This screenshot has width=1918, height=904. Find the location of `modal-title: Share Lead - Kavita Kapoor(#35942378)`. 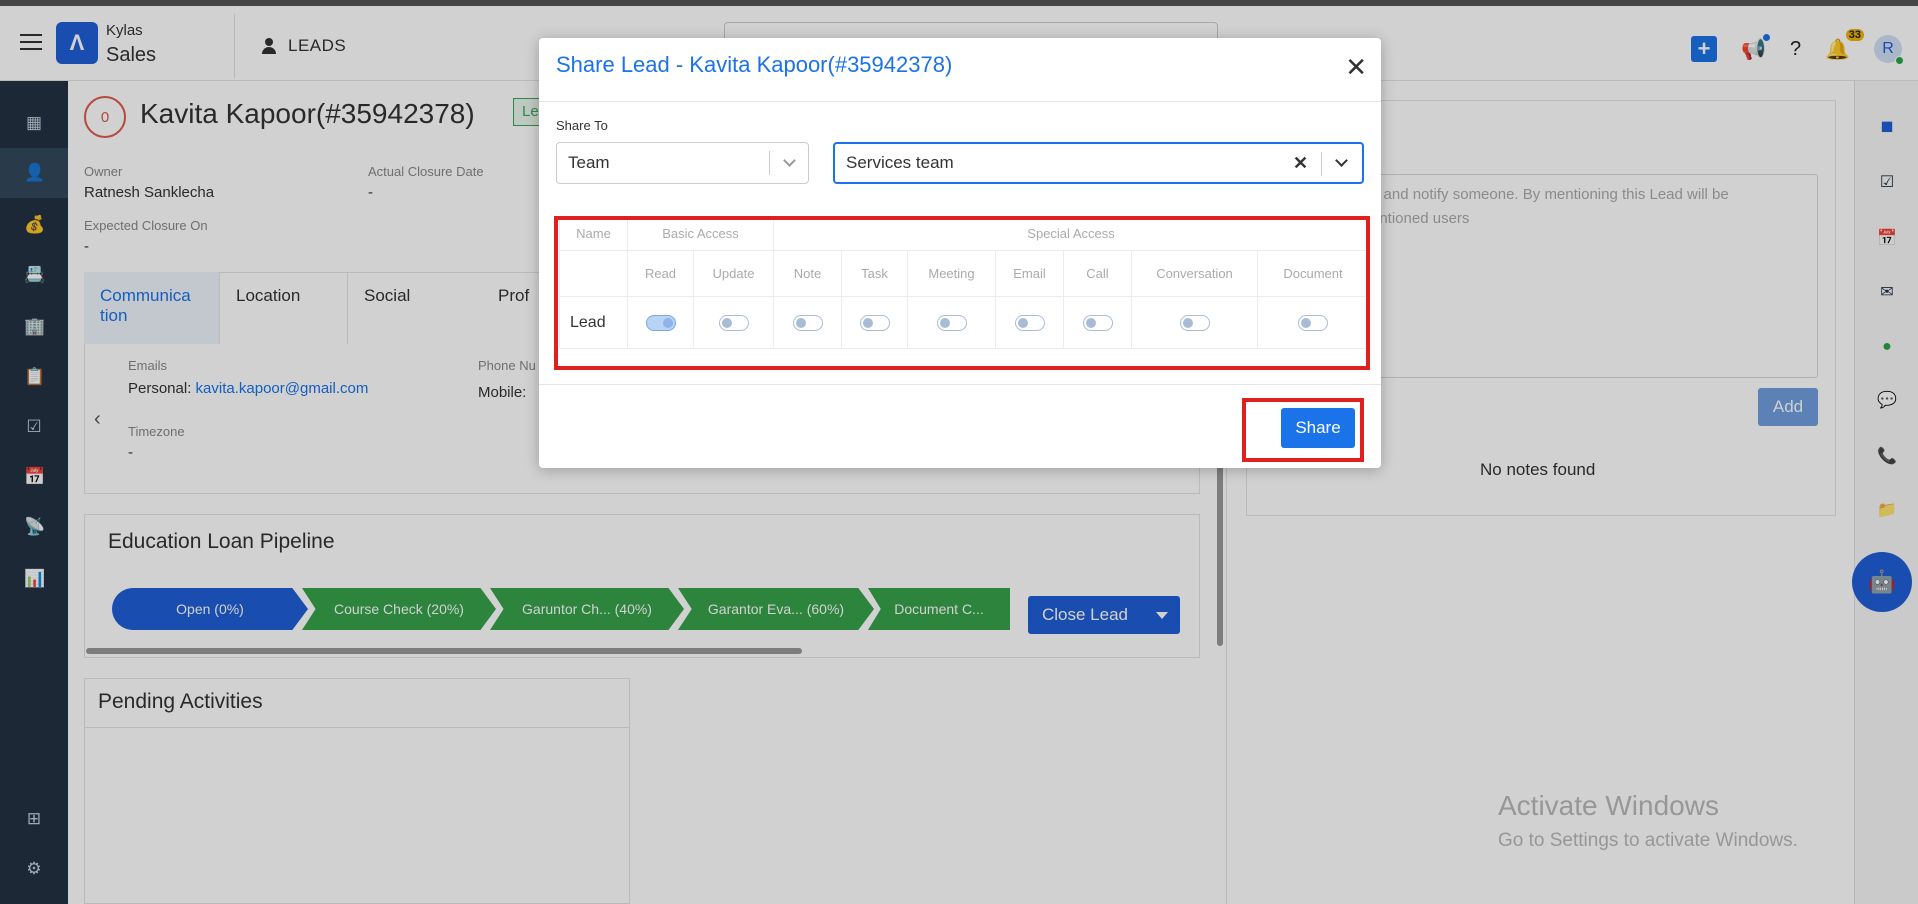

modal-title: Share Lead - Kavita Kapoor(#35942378) is located at coordinates (754, 64).